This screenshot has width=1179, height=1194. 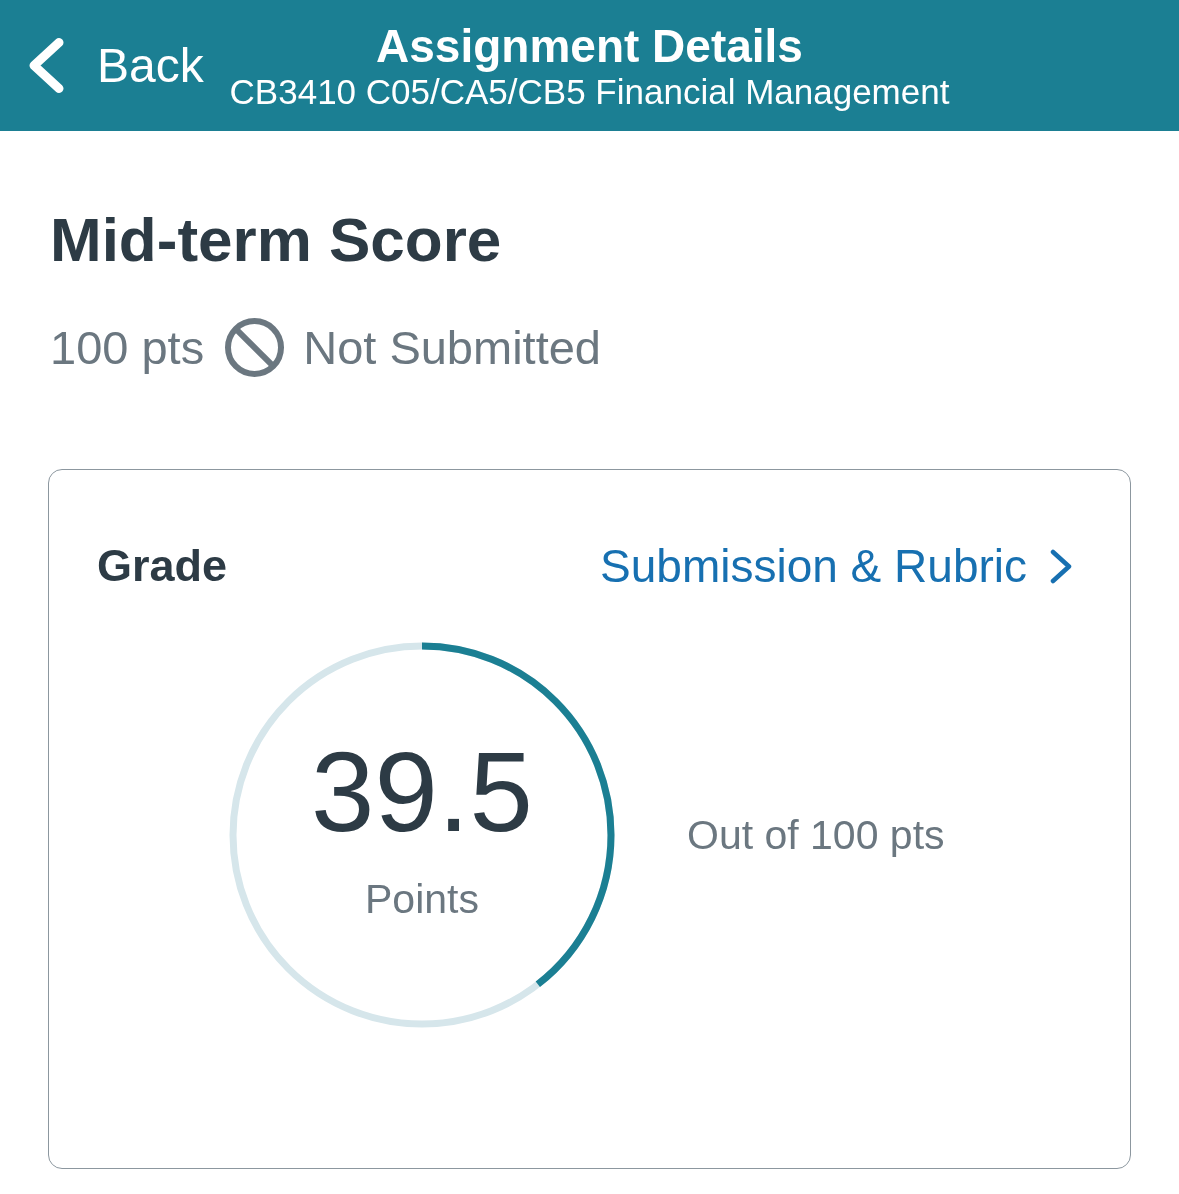 What do you see at coordinates (116, 65) in the screenshot?
I see `back-button: Back` at bounding box center [116, 65].